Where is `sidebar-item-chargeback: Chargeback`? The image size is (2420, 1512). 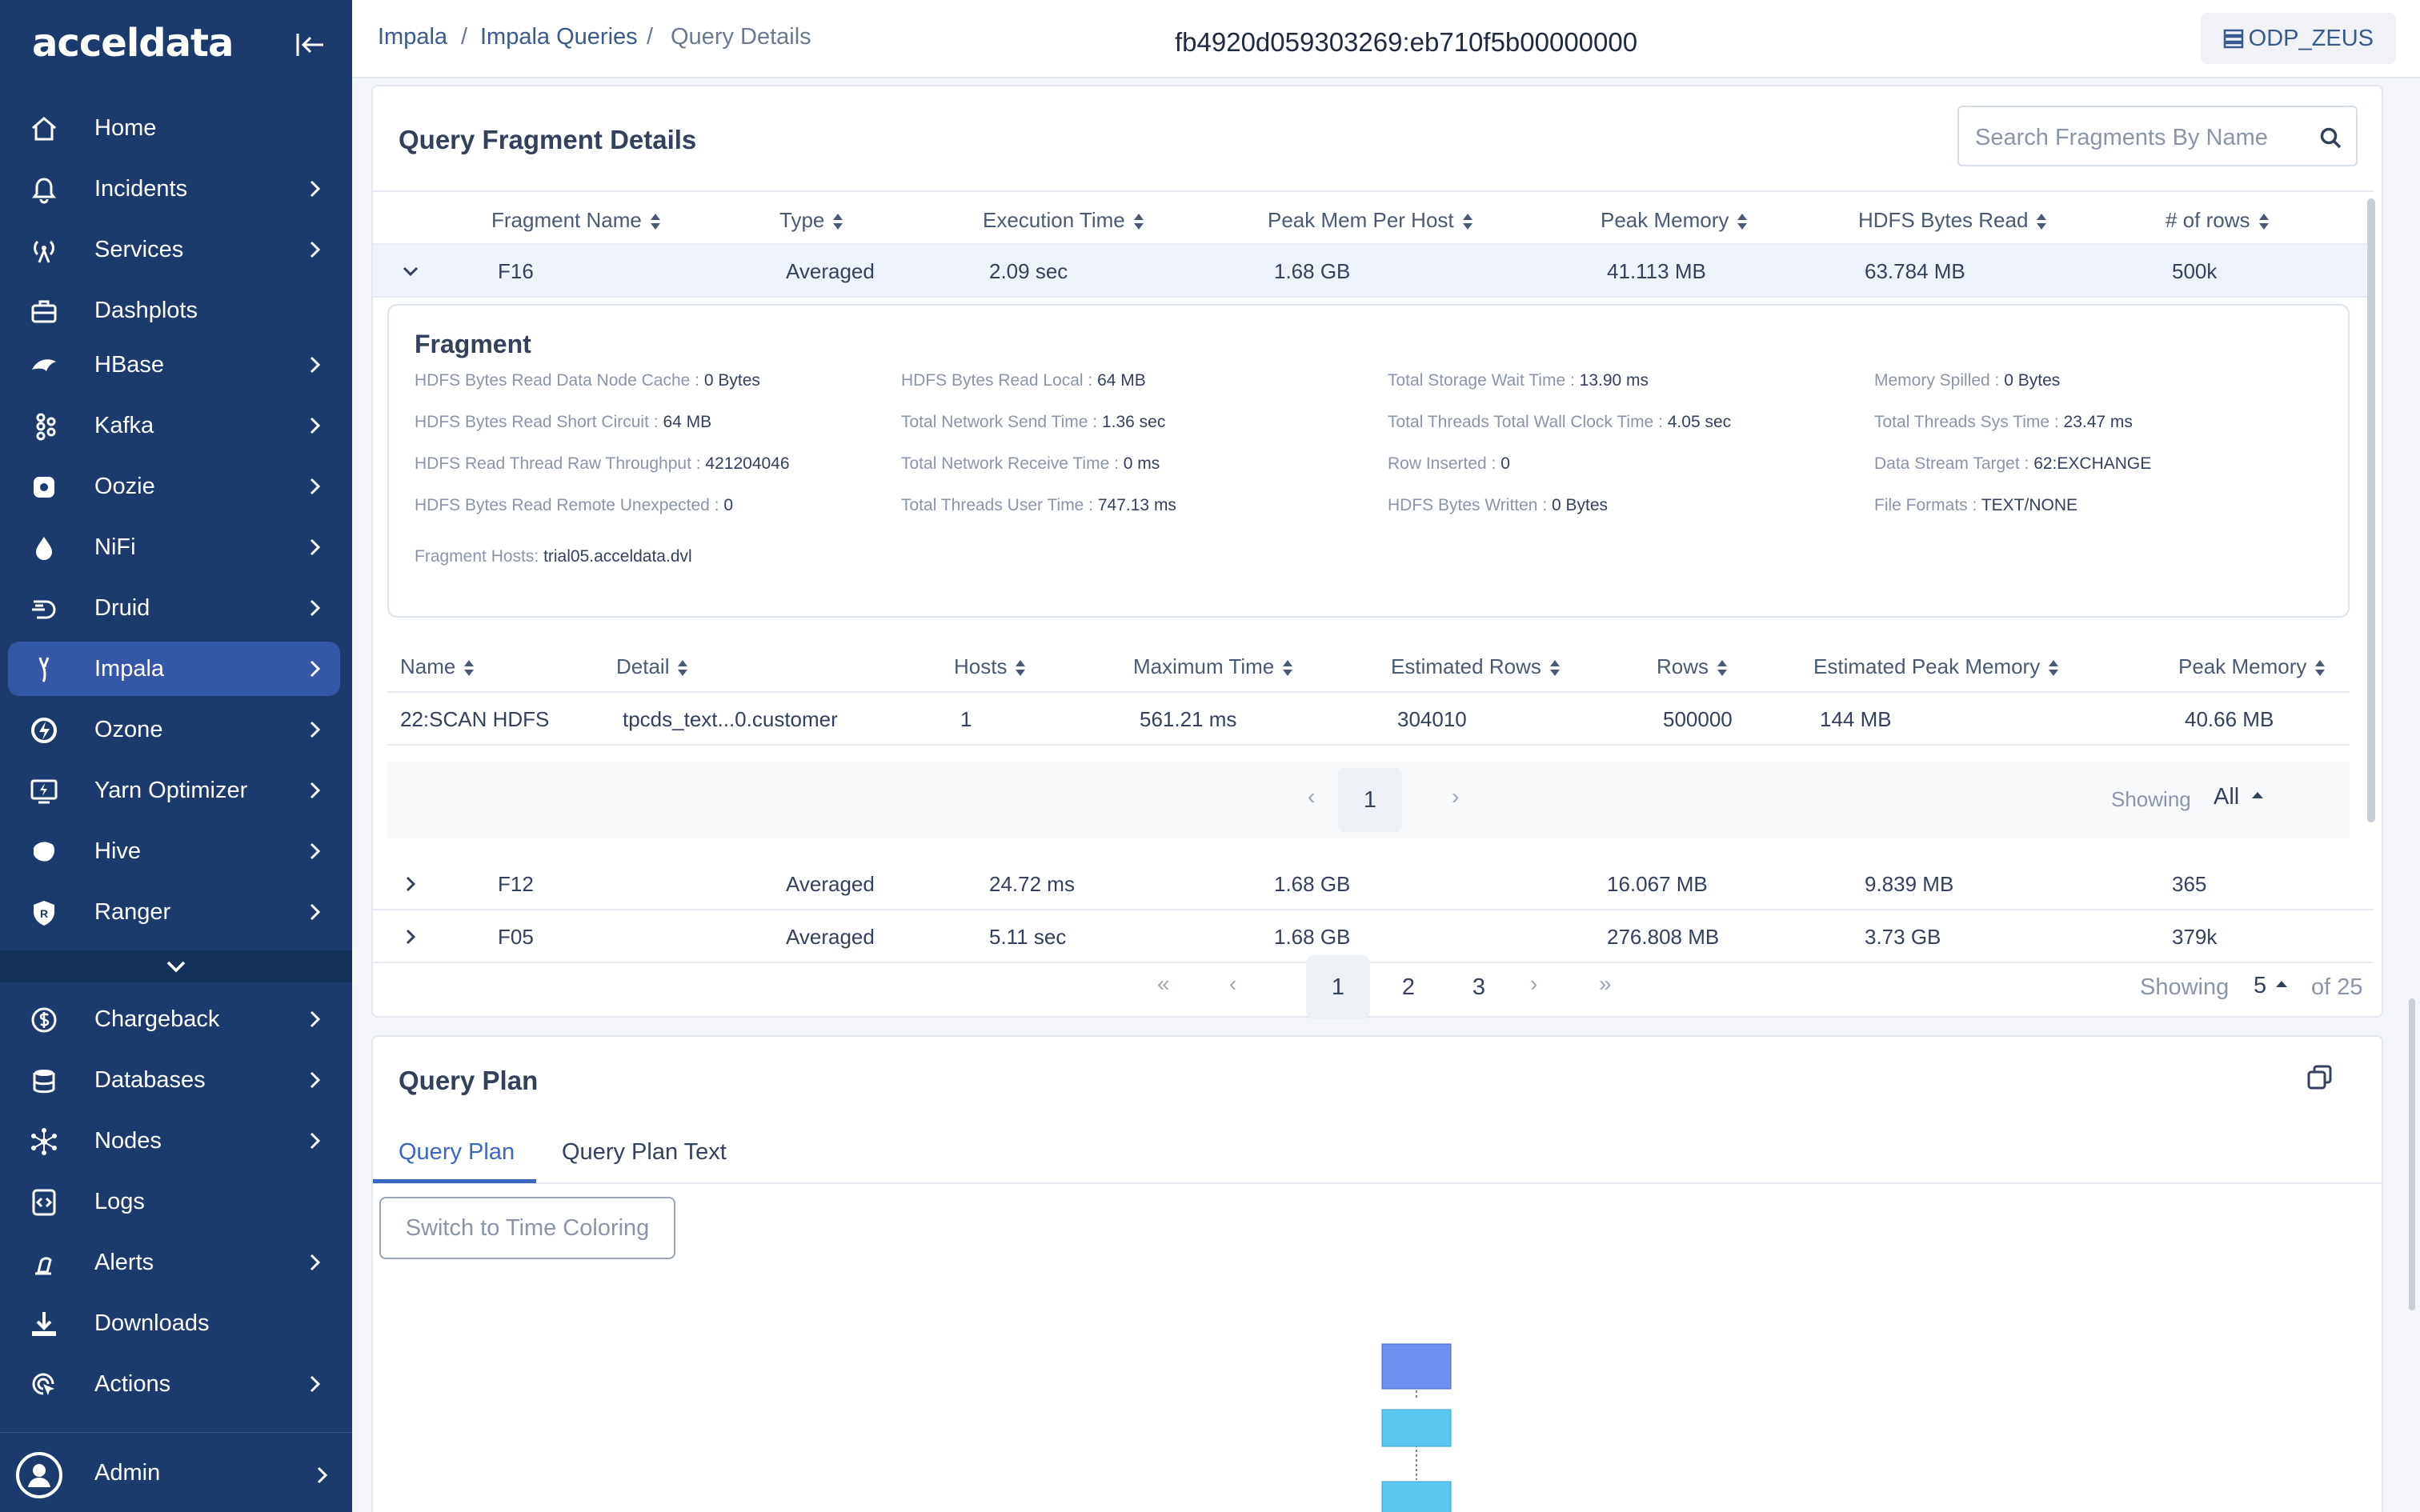 sidebar-item-chargeback: Chargeback is located at coordinates (174, 1019).